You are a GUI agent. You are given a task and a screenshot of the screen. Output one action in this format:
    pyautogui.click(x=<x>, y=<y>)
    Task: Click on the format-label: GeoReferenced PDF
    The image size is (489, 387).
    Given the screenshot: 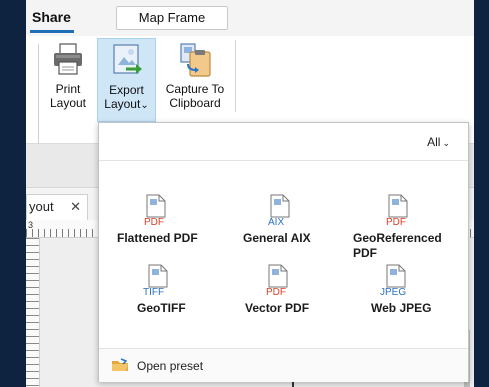 What is the action you would take?
    pyautogui.click(x=397, y=245)
    